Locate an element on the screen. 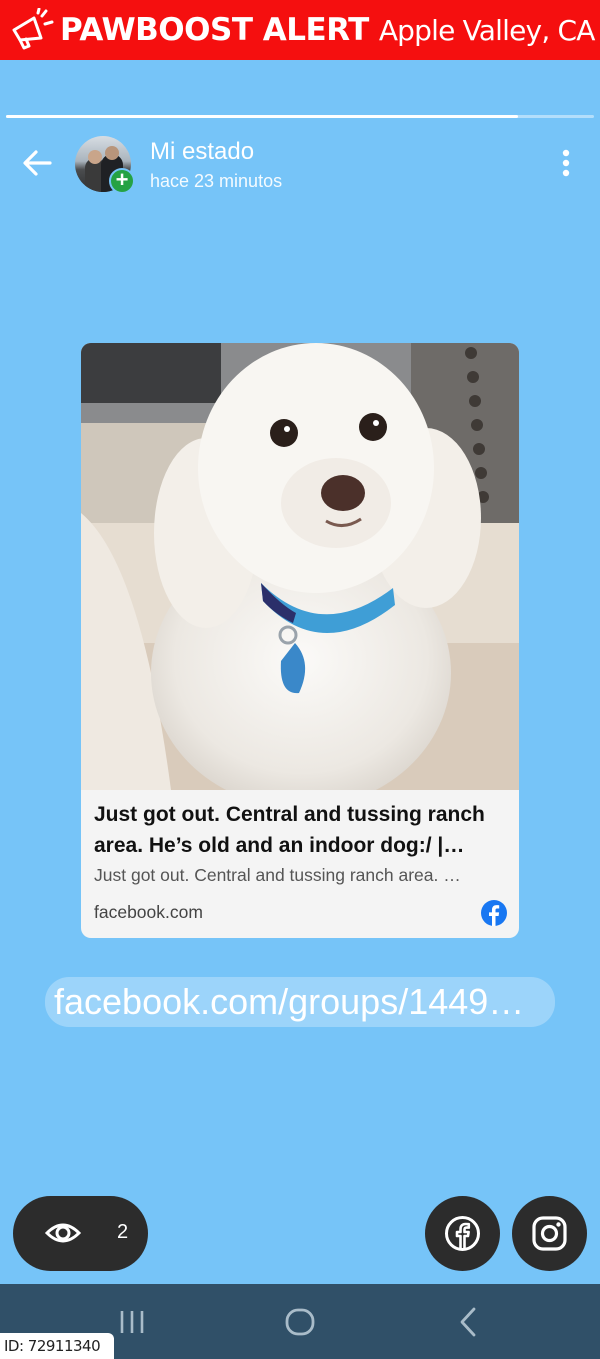 This screenshot has height=1359, width=600. back-chevron-icon is located at coordinates (468, 1322).